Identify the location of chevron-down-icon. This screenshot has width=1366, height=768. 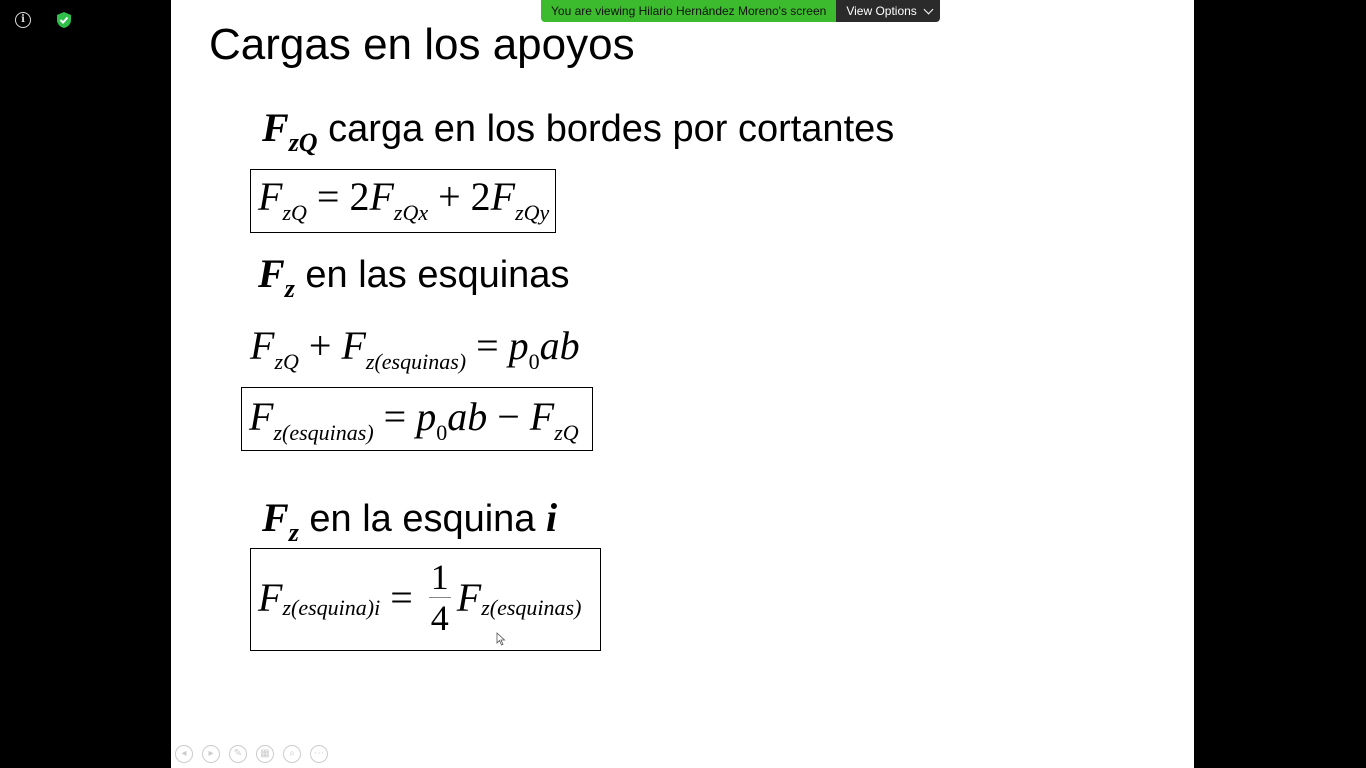
(928, 9).